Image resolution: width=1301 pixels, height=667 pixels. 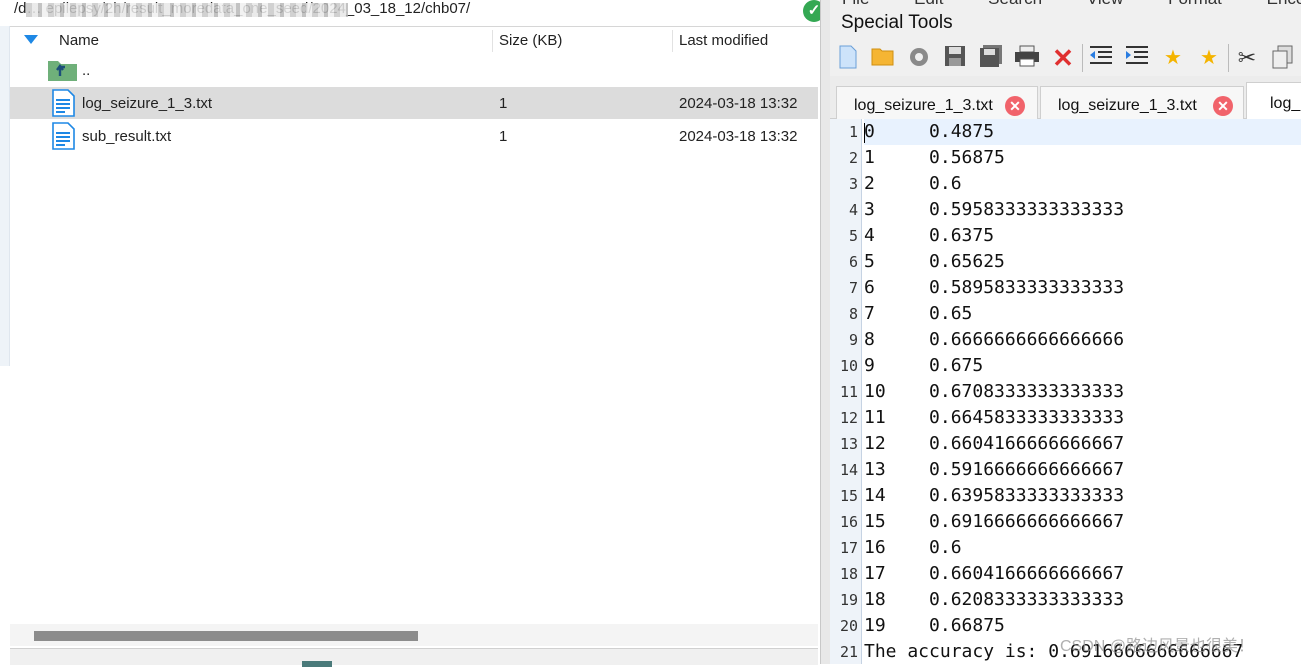 I want to click on line-number: 19, so click(x=848, y=600).